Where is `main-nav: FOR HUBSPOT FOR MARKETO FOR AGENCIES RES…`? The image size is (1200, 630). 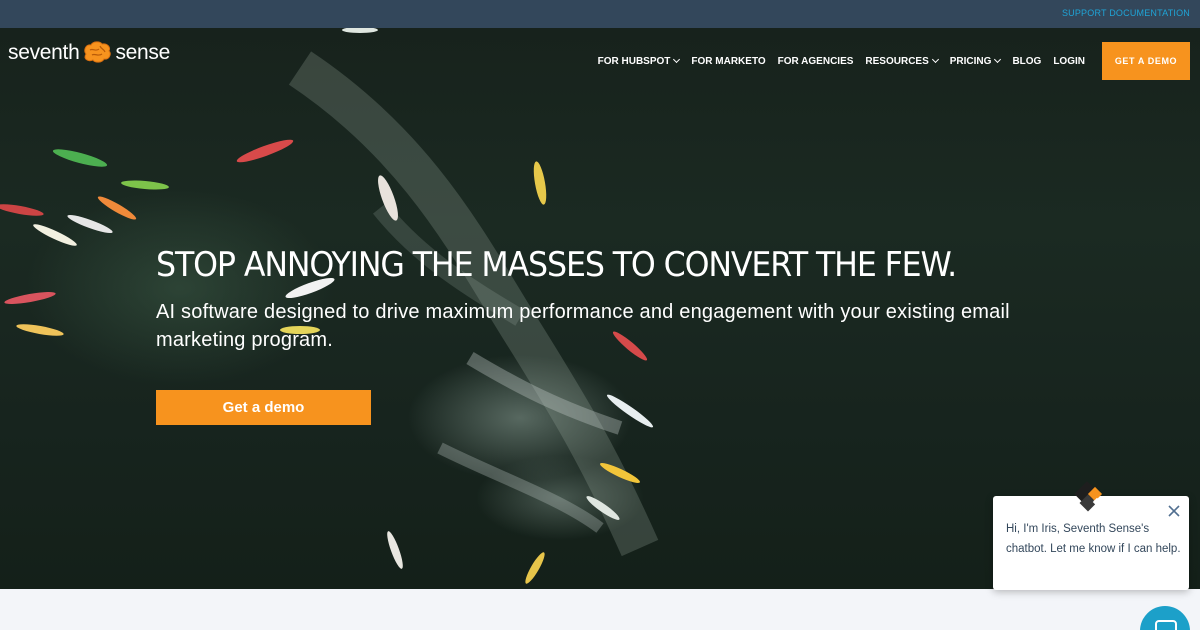 main-nav: FOR HUBSPOT FOR MARKETO FOR AGENCIES RES… is located at coordinates (888, 61).